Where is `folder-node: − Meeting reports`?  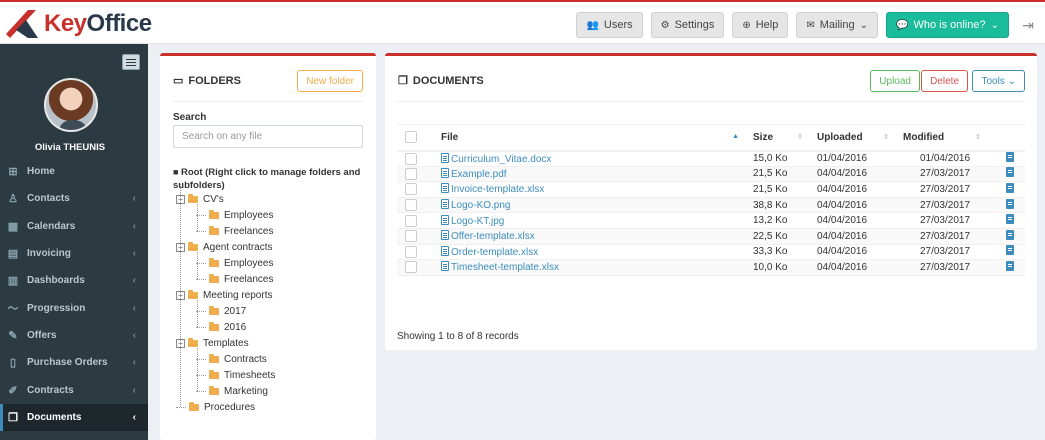
folder-node: − Meeting reports is located at coordinates (224, 295).